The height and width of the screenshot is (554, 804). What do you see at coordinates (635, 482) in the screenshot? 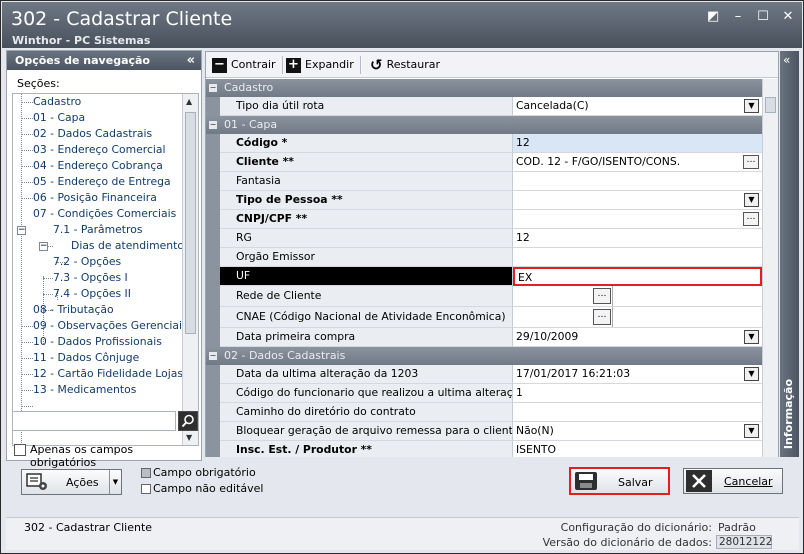
I see `save-label: Salvar` at bounding box center [635, 482].